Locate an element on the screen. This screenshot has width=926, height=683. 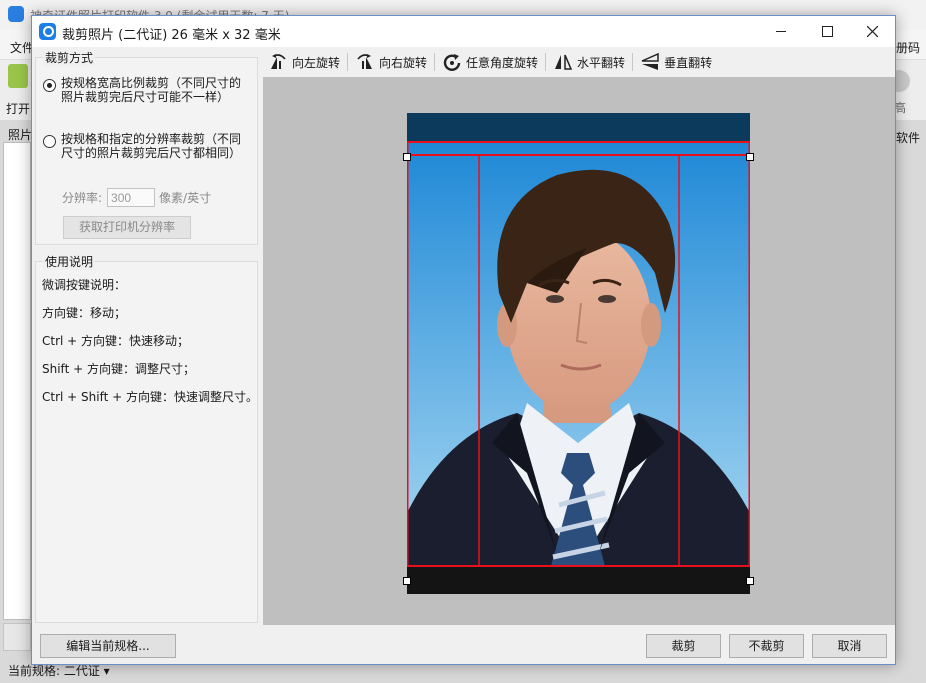
close-icon is located at coordinates (872, 31).